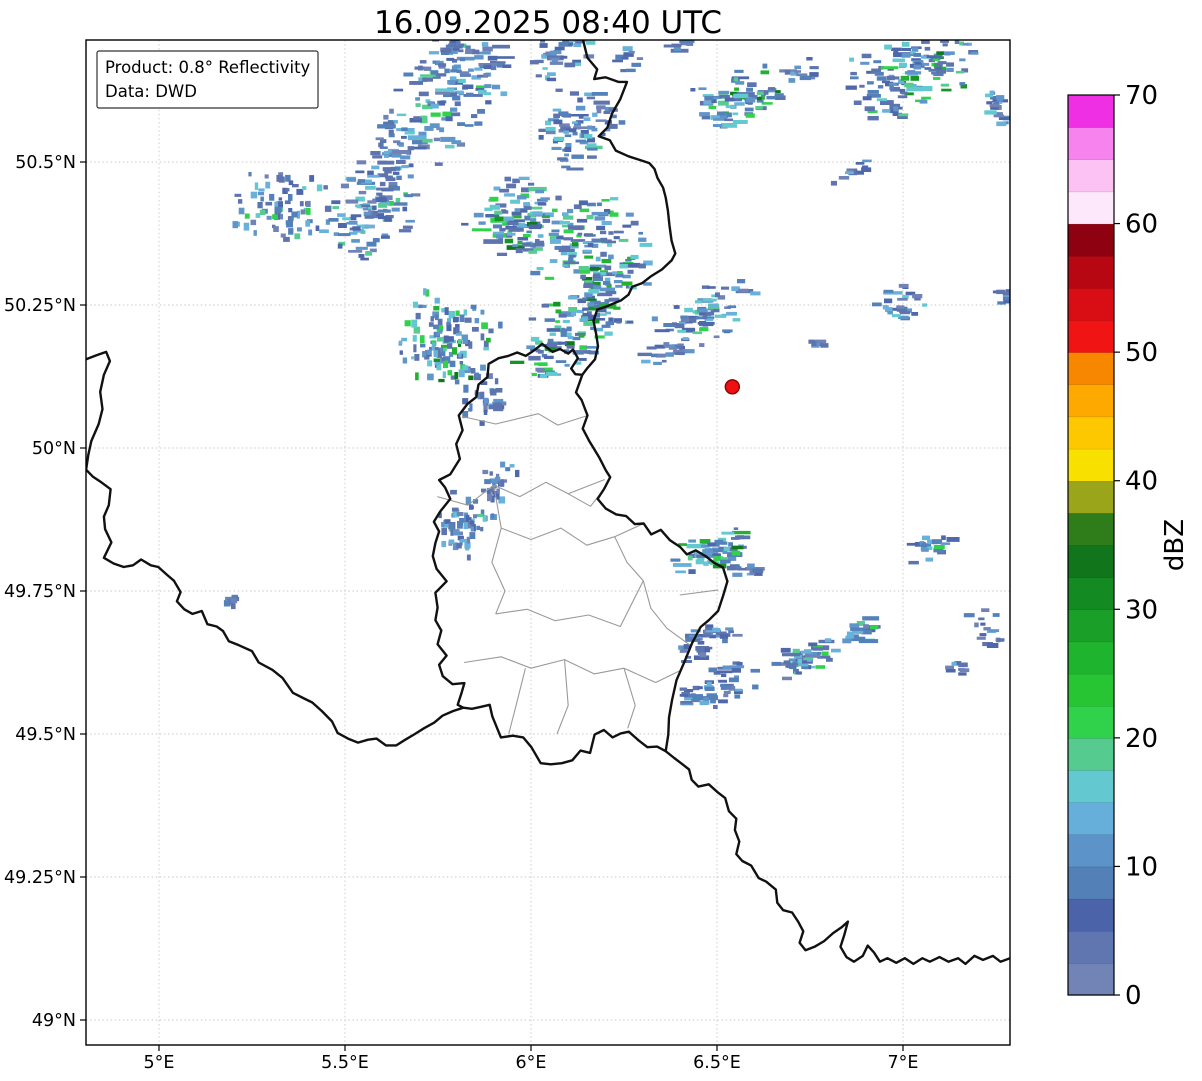 The image size is (1202, 1081). Describe the element at coordinates (1141, 482) in the screenshot. I see `colorbar-tick-label: 40` at that location.